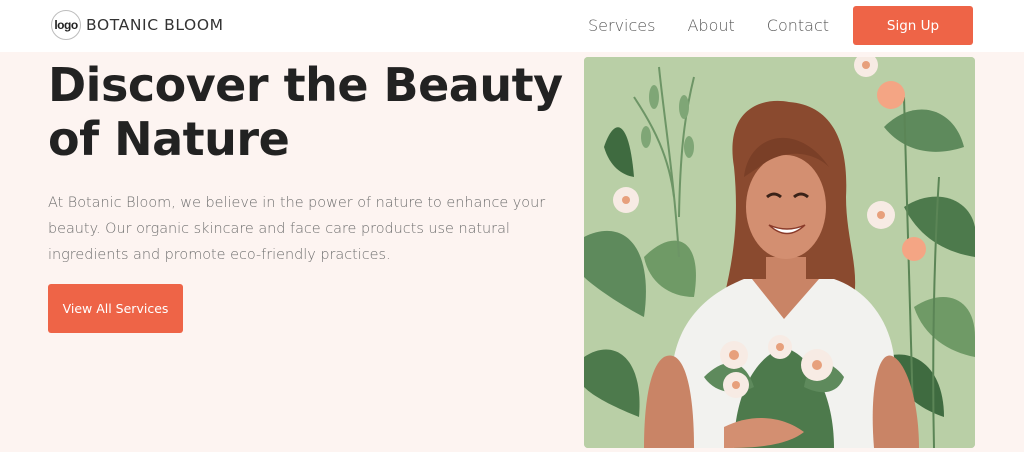  I want to click on logo-icon: logo, so click(66, 25).